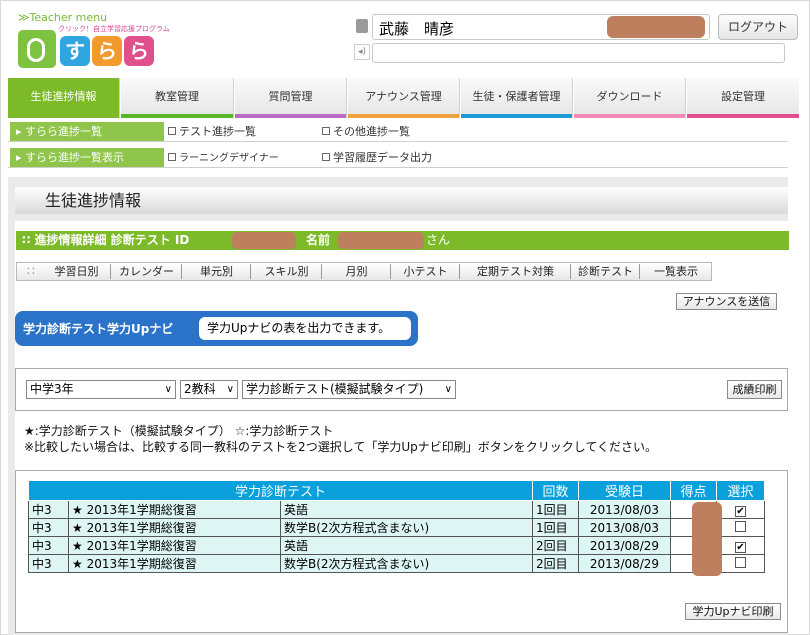 The width and height of the screenshot is (810, 635). I want to click on nav-download: ダウンロード, so click(630, 98).